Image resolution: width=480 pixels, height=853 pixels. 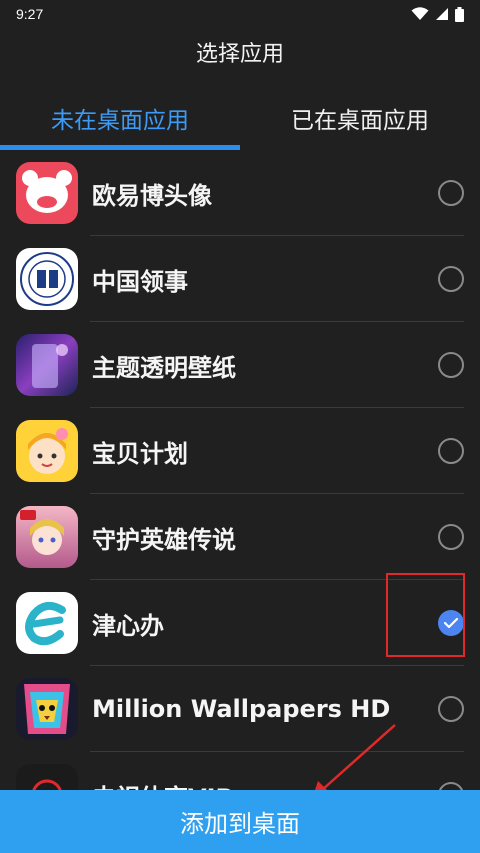 I want to click on app-row: Million Wallpapers HD, so click(x=240, y=709).